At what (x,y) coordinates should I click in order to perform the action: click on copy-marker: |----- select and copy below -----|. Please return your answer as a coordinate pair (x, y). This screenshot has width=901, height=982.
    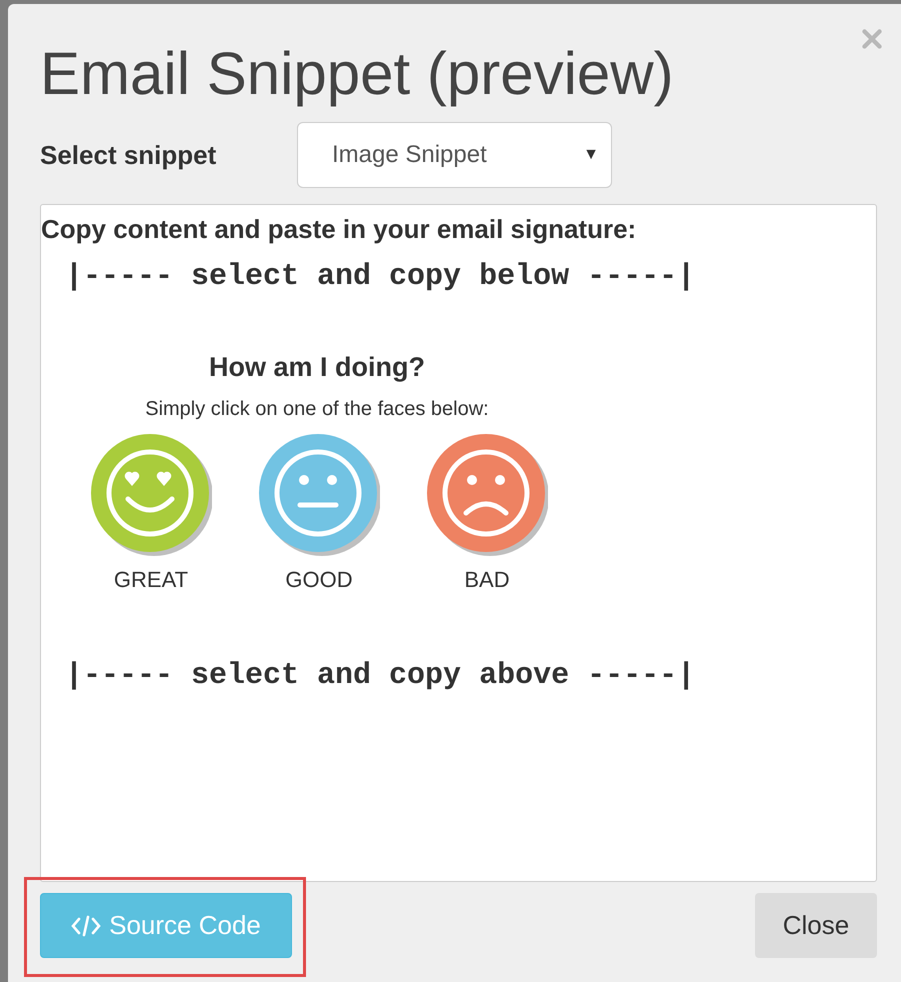
    Looking at the image, I should click on (380, 277).